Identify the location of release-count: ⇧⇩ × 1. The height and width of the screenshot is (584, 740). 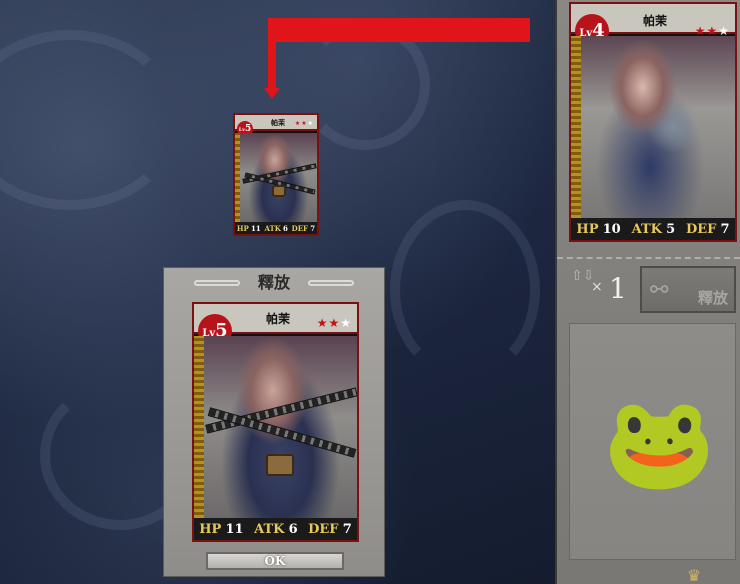
(598, 290).